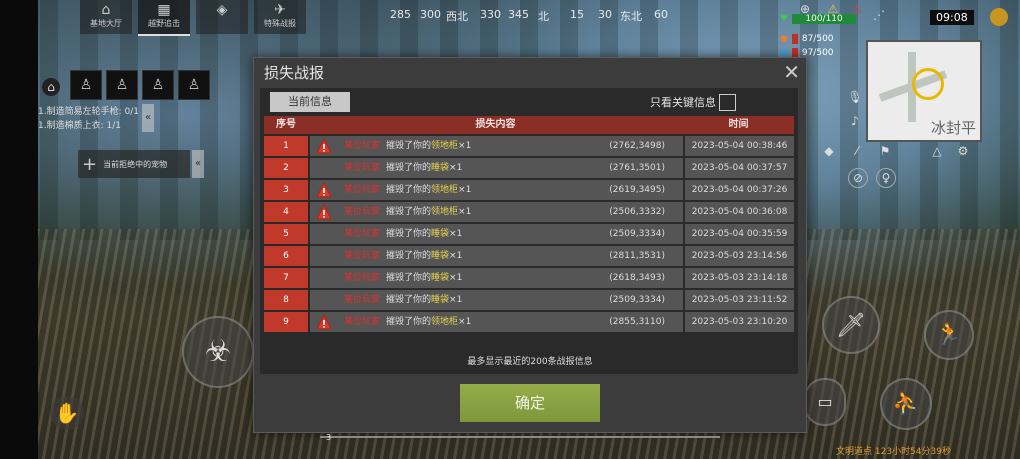  I want to click on lamp-icon: ♀, so click(886, 178).